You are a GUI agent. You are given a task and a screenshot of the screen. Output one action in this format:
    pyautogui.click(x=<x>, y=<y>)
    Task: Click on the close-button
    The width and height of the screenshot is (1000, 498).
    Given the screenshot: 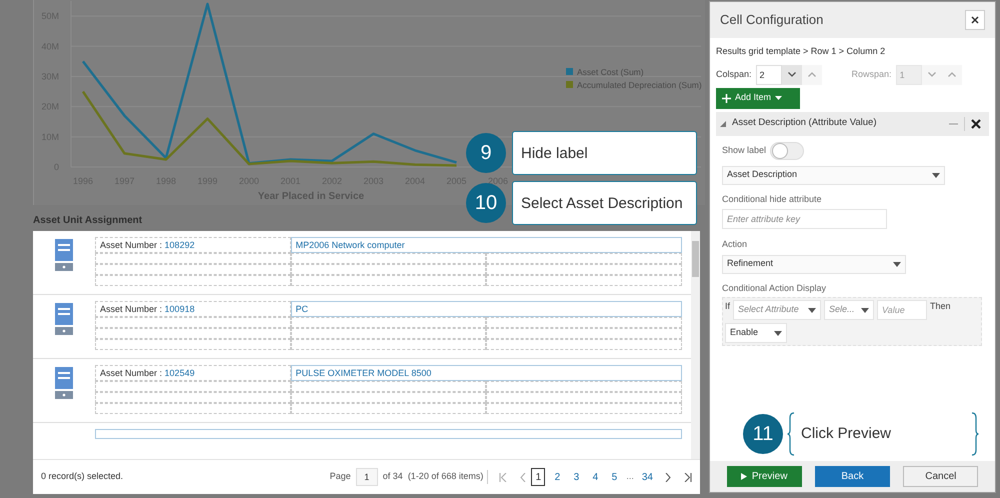 What is the action you would take?
    pyautogui.click(x=975, y=20)
    